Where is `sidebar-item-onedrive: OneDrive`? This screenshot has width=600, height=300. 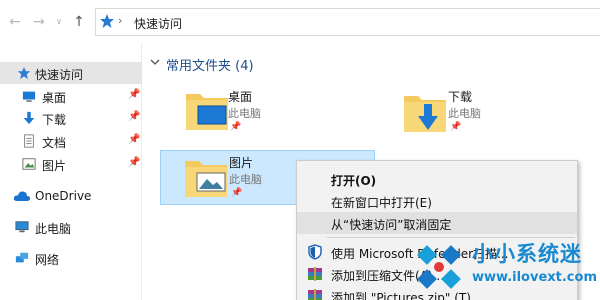
sidebar-item-onedrive: OneDrive is located at coordinates (71, 196).